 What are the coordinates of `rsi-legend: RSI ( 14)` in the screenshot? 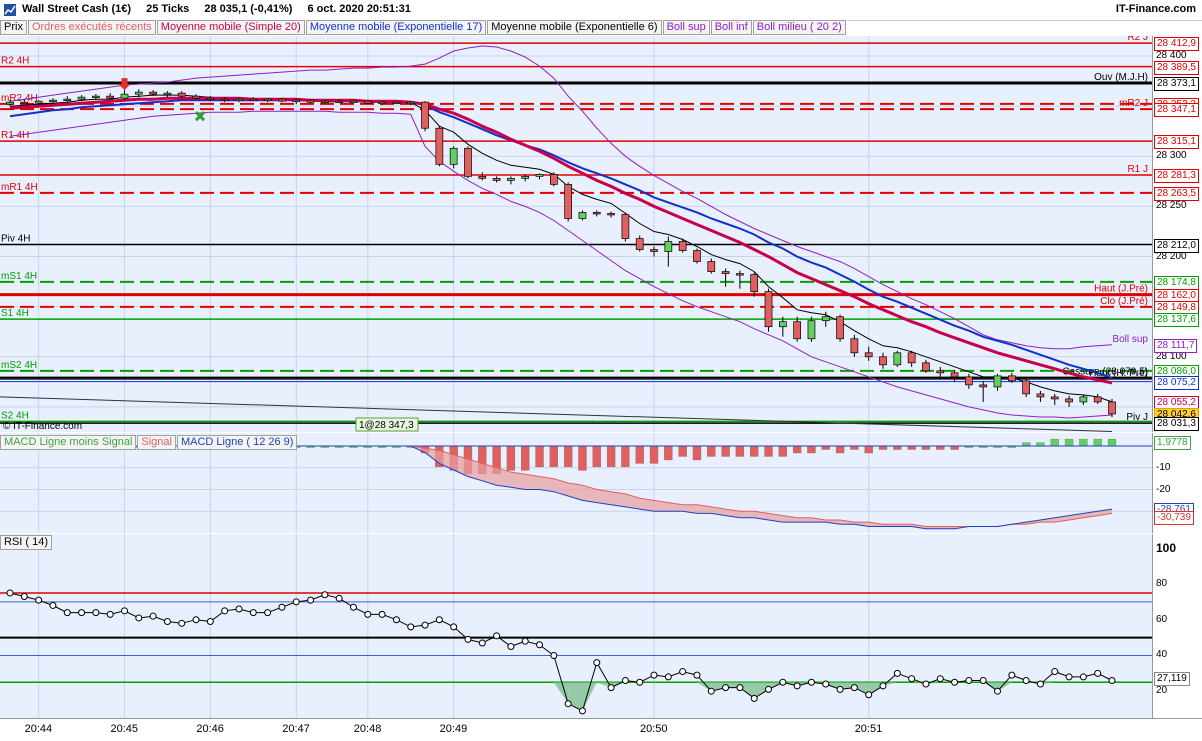 It's located at (26, 542).